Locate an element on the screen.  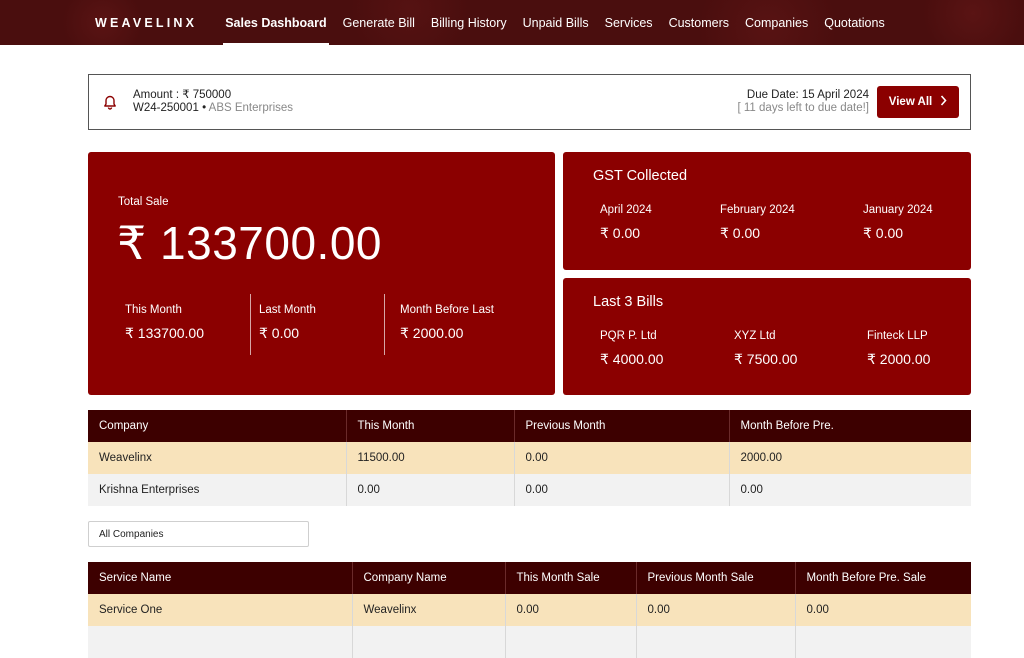
nav-item-customers: Customers is located at coordinates (699, 22).